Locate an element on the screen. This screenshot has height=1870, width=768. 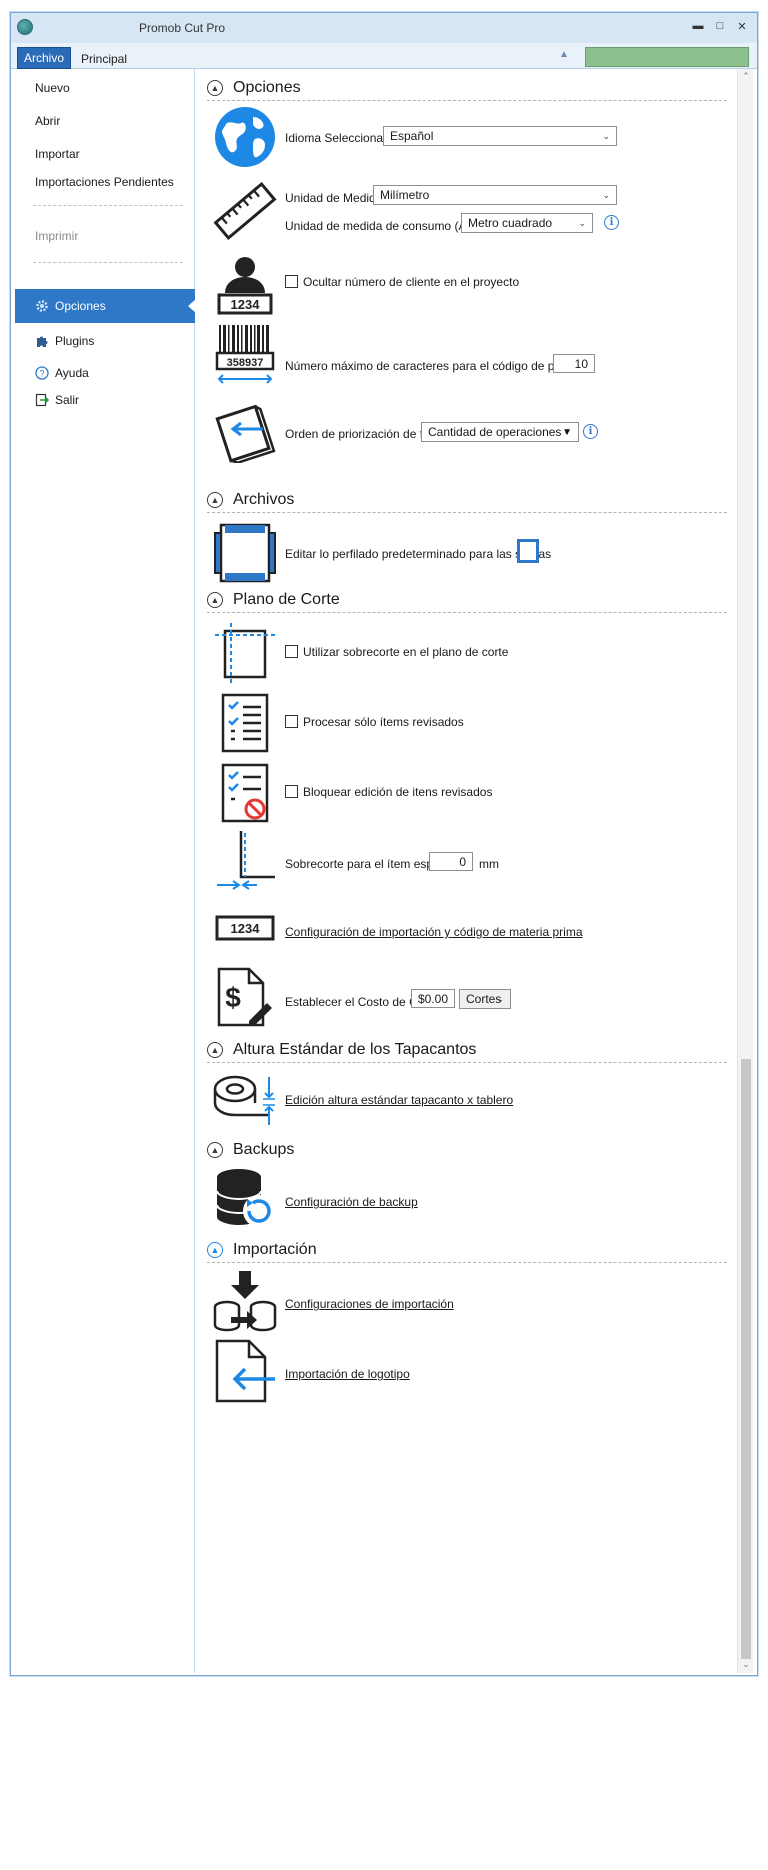
section-title: Importación is located at coordinates (275, 1249).